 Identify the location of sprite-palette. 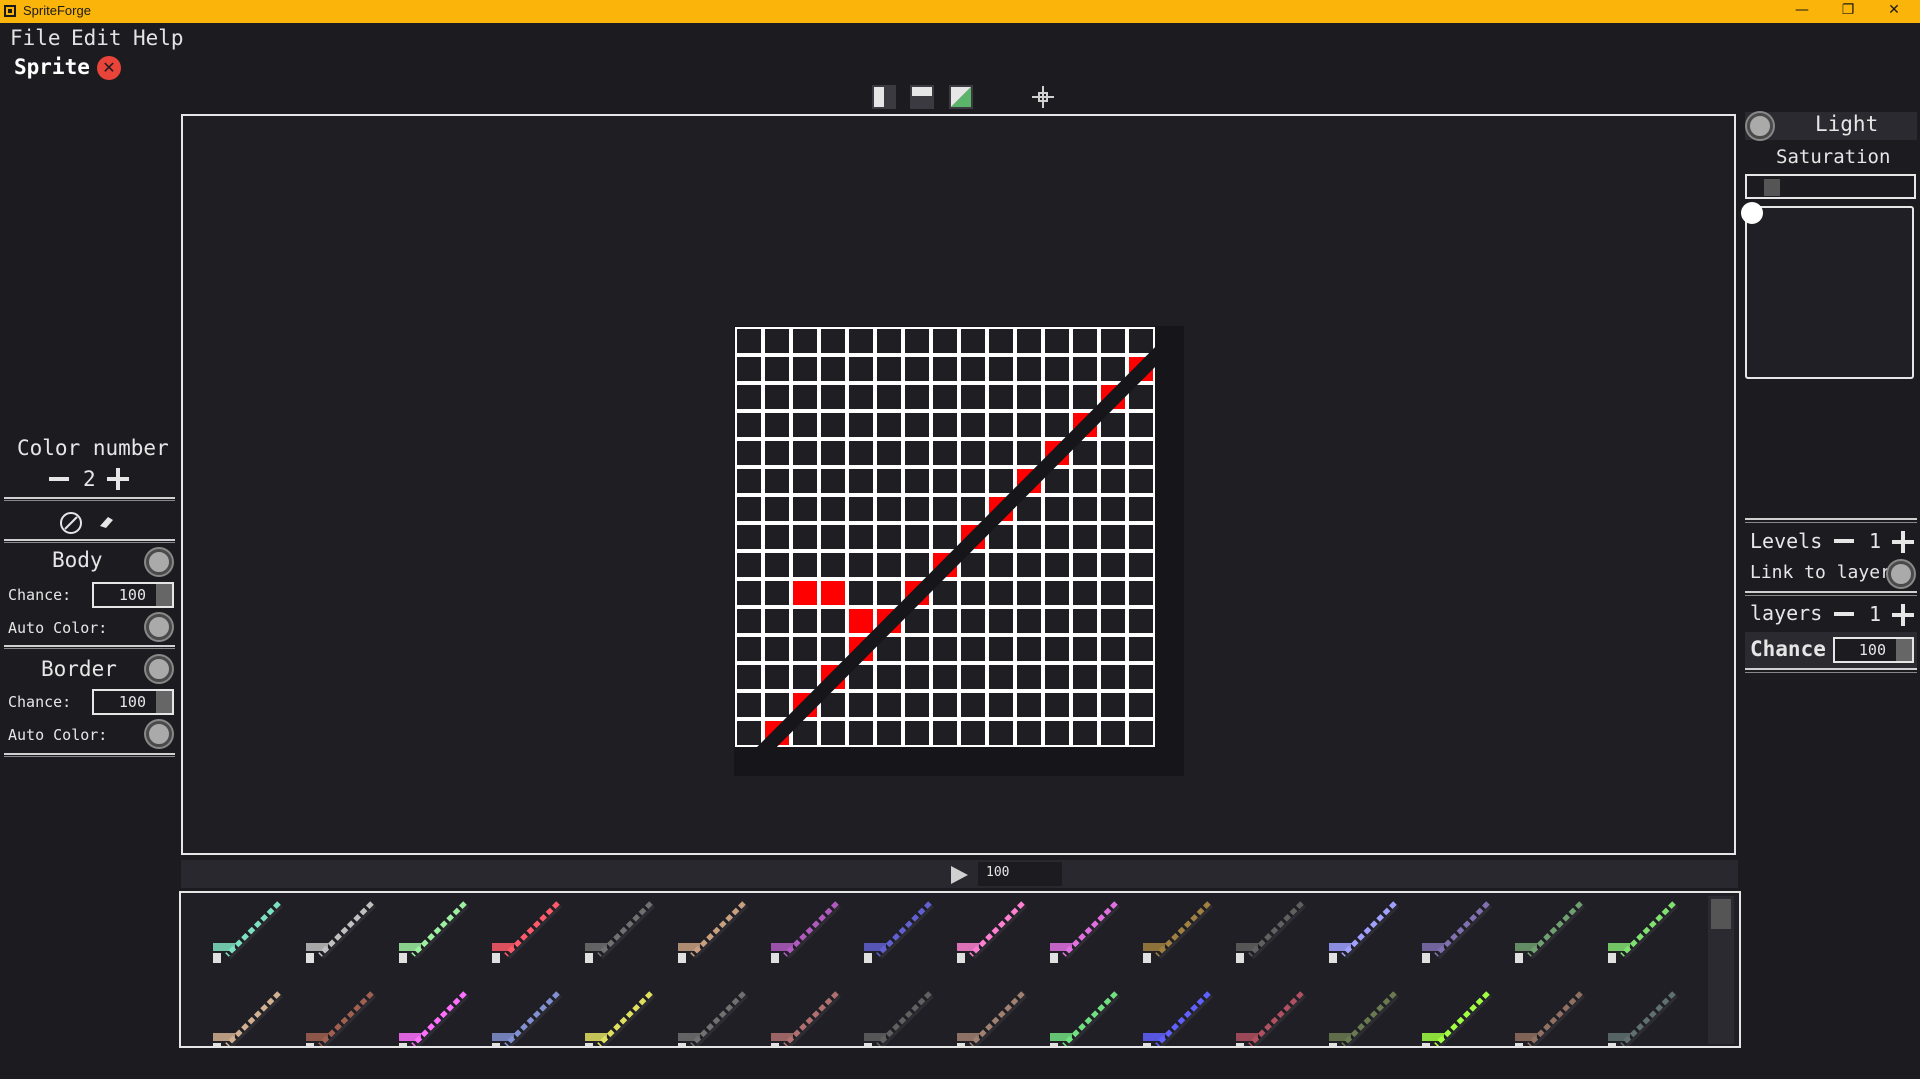
(960, 969).